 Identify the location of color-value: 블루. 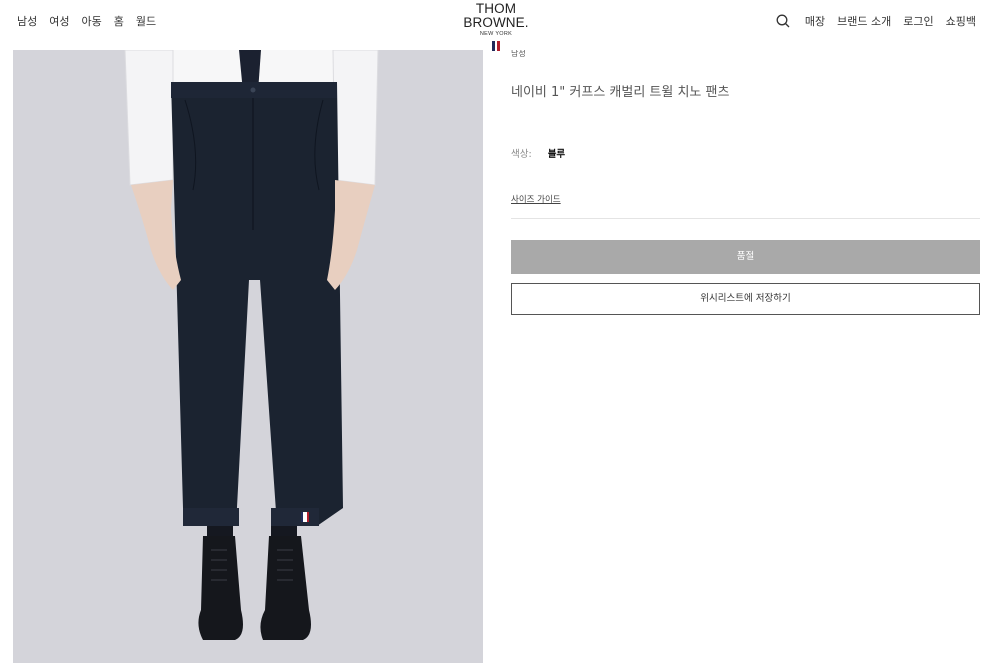
(556, 154).